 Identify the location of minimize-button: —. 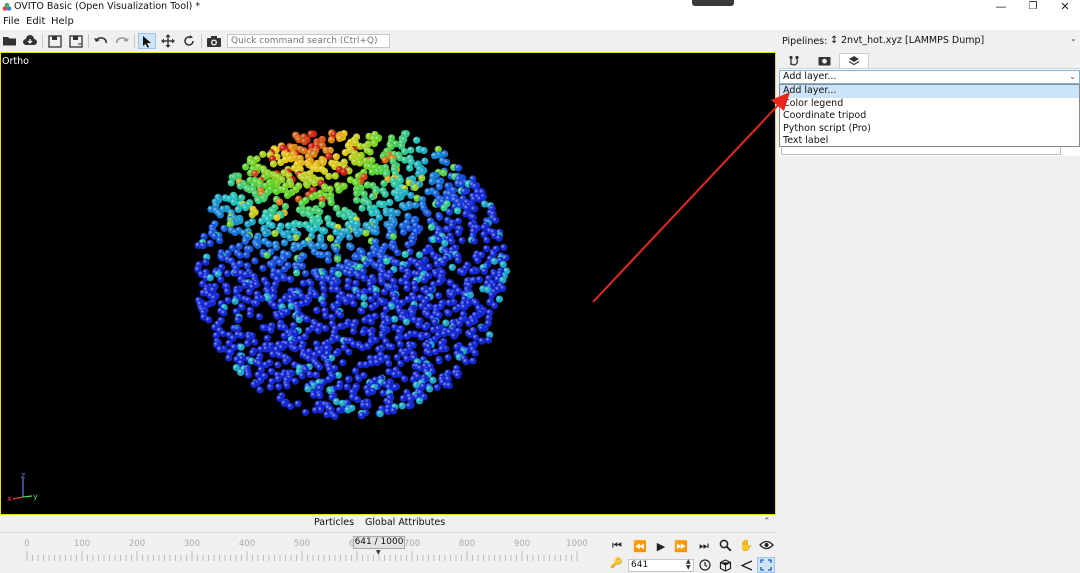
(1001, 7).